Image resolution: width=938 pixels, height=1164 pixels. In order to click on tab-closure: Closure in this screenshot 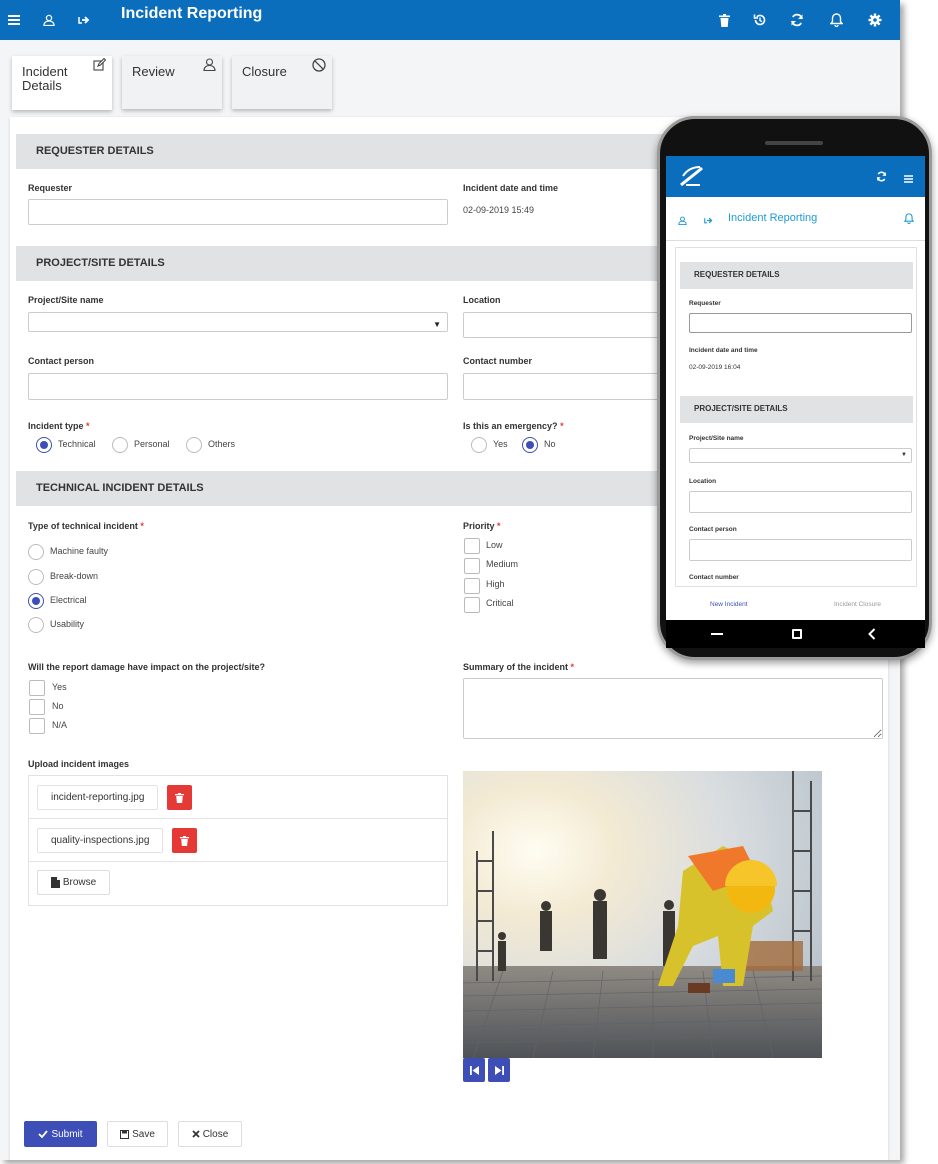, I will do `click(282, 82)`.